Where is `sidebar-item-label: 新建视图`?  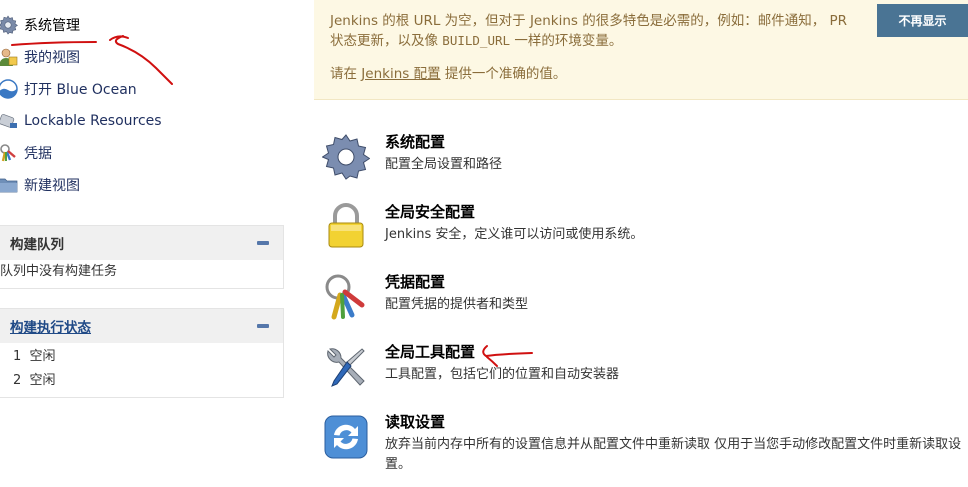
sidebar-item-label: 新建视图 is located at coordinates (52, 186).